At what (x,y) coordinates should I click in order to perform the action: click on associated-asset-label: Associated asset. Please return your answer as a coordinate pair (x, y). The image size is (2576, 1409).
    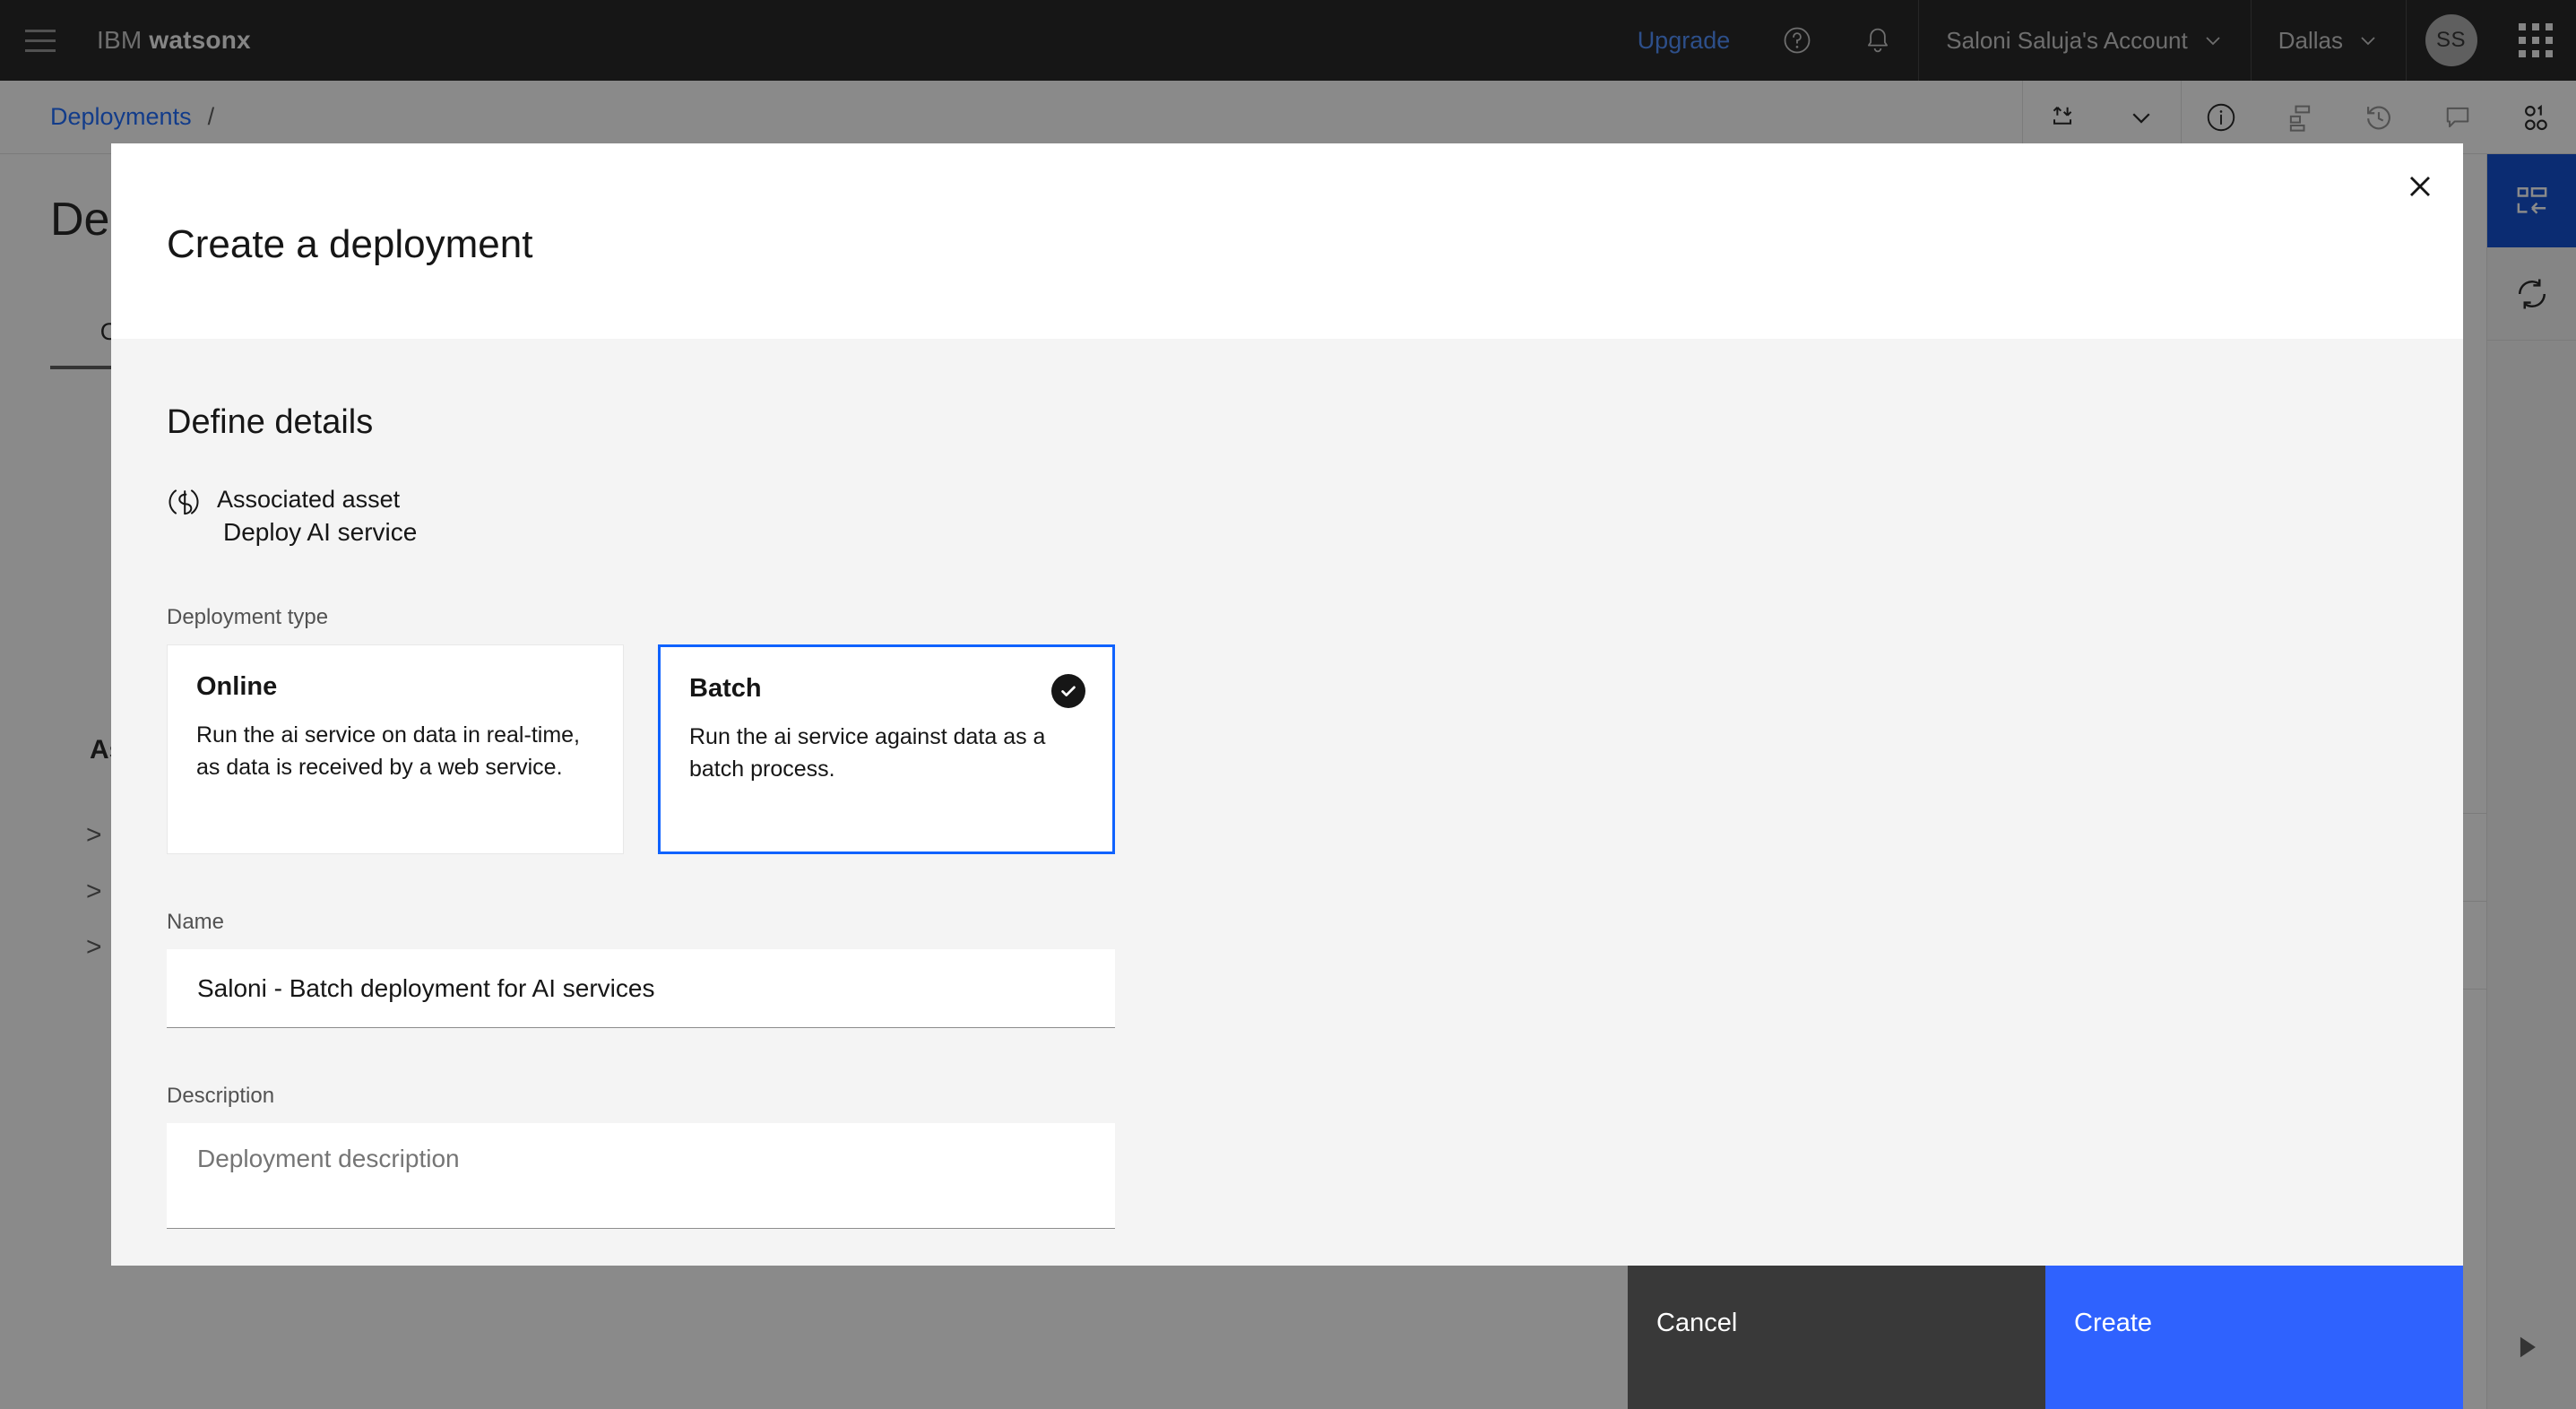
    Looking at the image, I should click on (309, 500).